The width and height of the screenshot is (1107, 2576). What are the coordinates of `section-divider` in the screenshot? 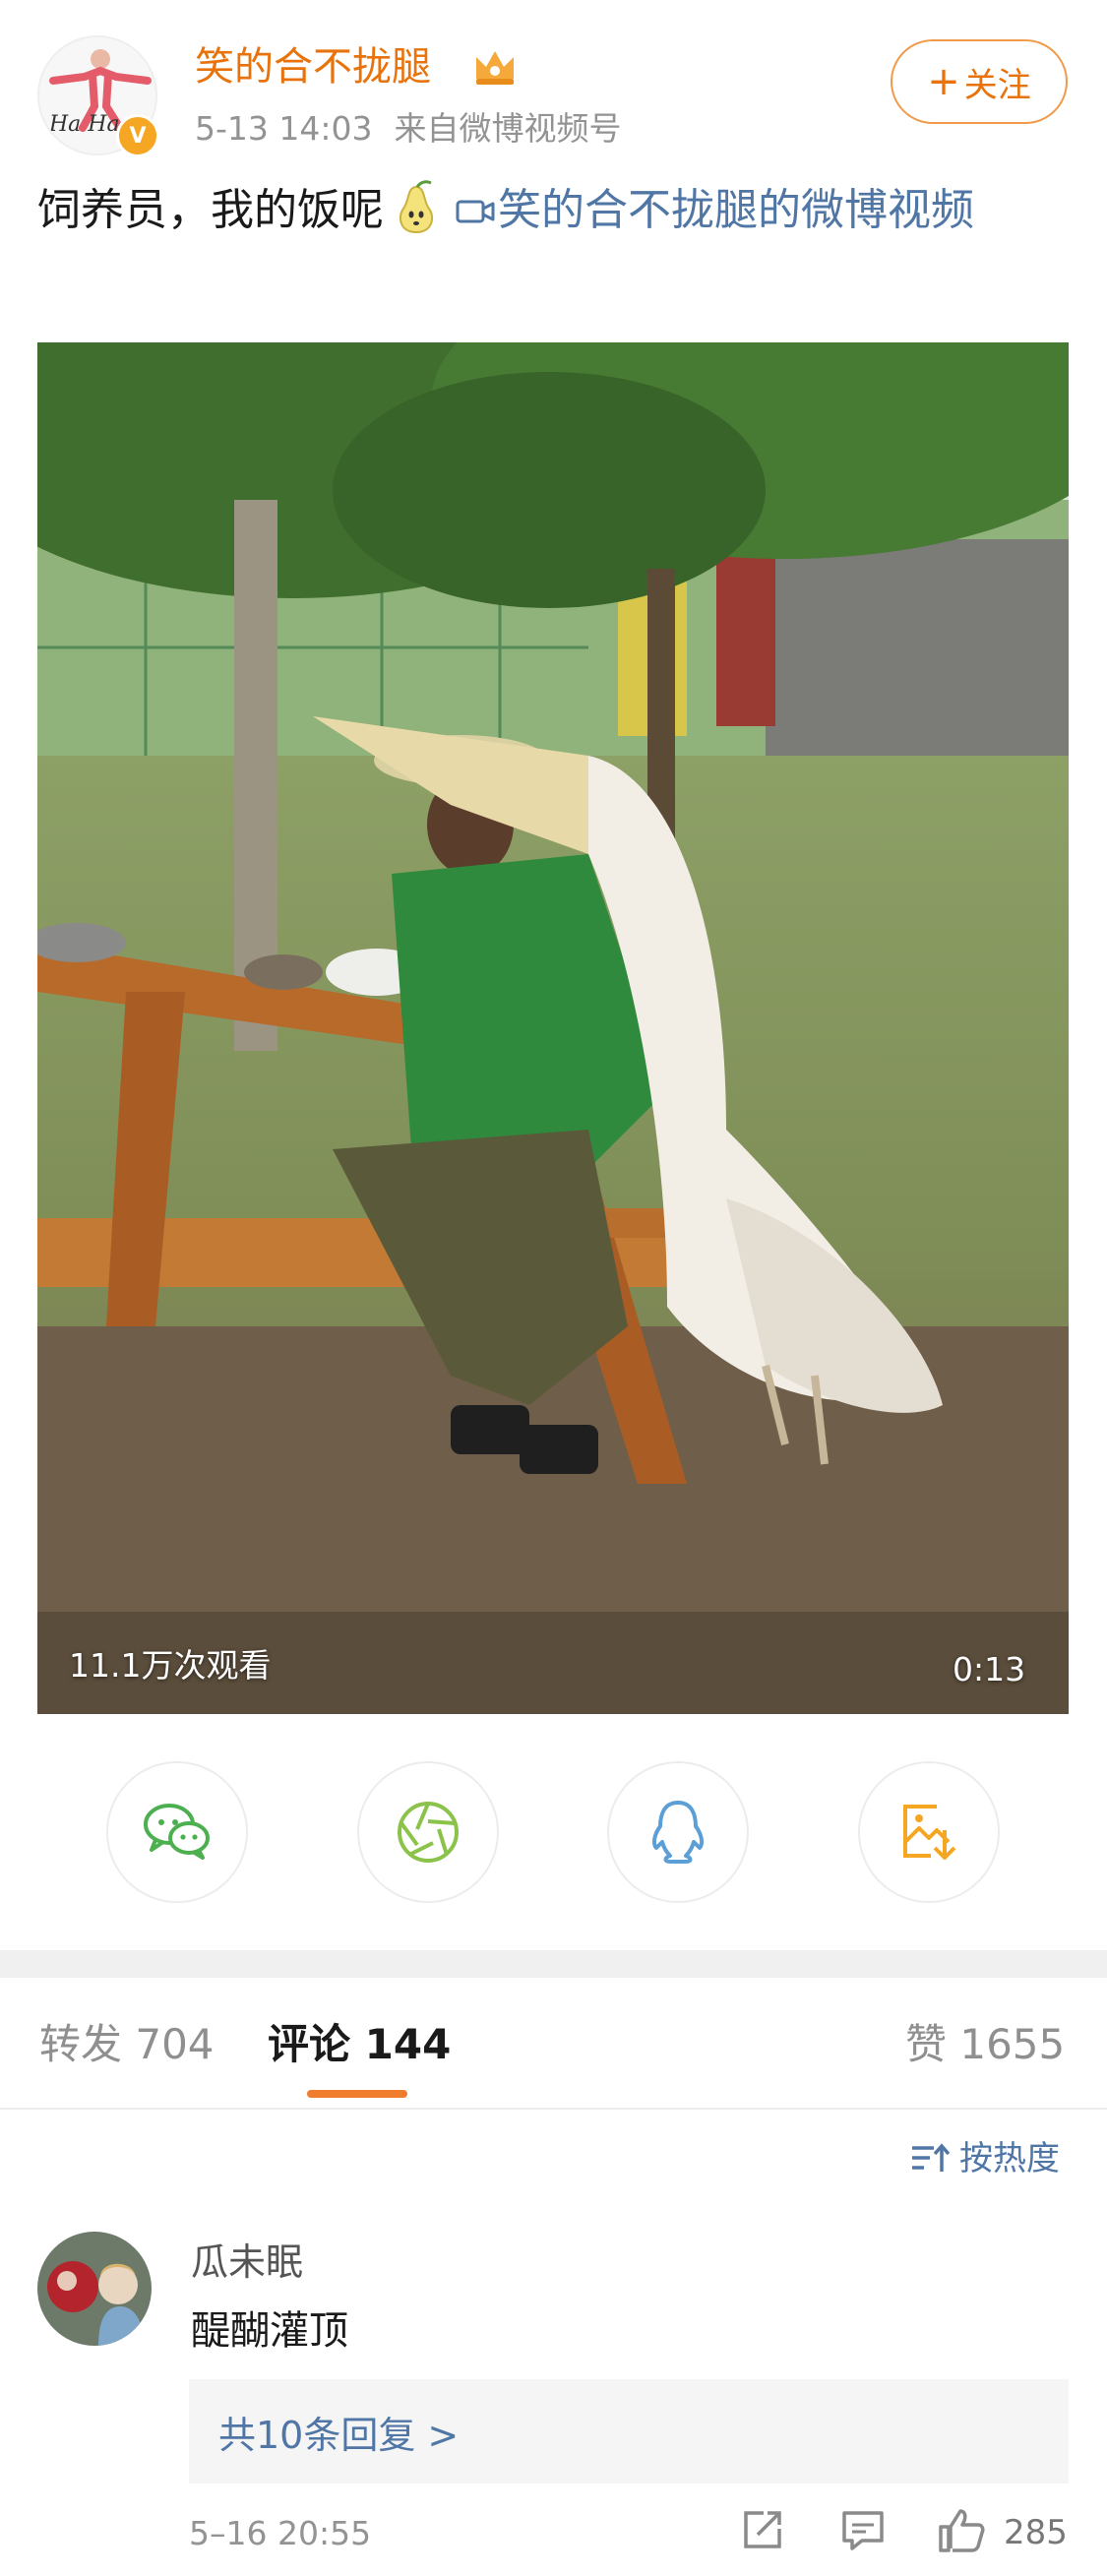 It's located at (553, 1964).